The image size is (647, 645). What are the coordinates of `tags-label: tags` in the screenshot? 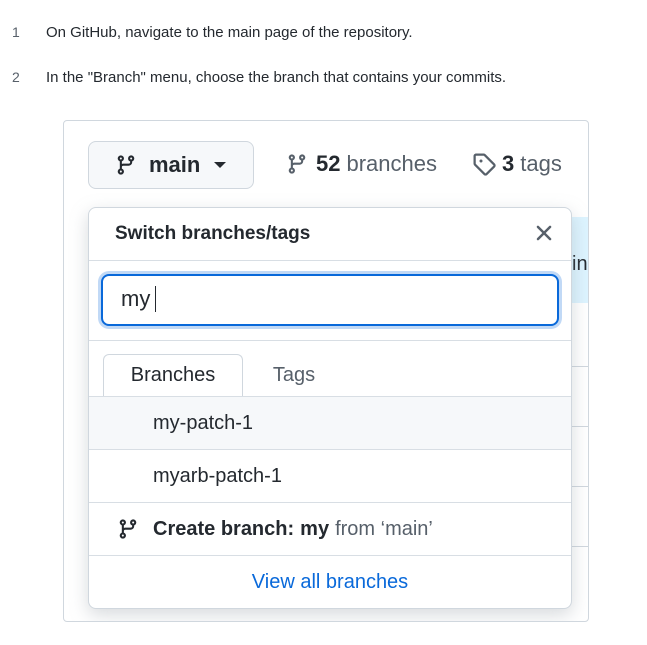 It's located at (541, 163).